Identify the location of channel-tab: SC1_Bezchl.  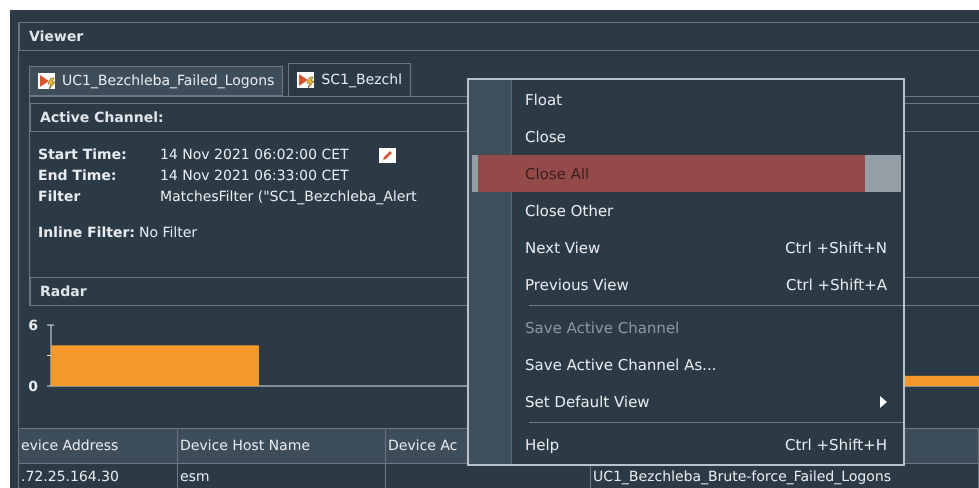
(350, 79).